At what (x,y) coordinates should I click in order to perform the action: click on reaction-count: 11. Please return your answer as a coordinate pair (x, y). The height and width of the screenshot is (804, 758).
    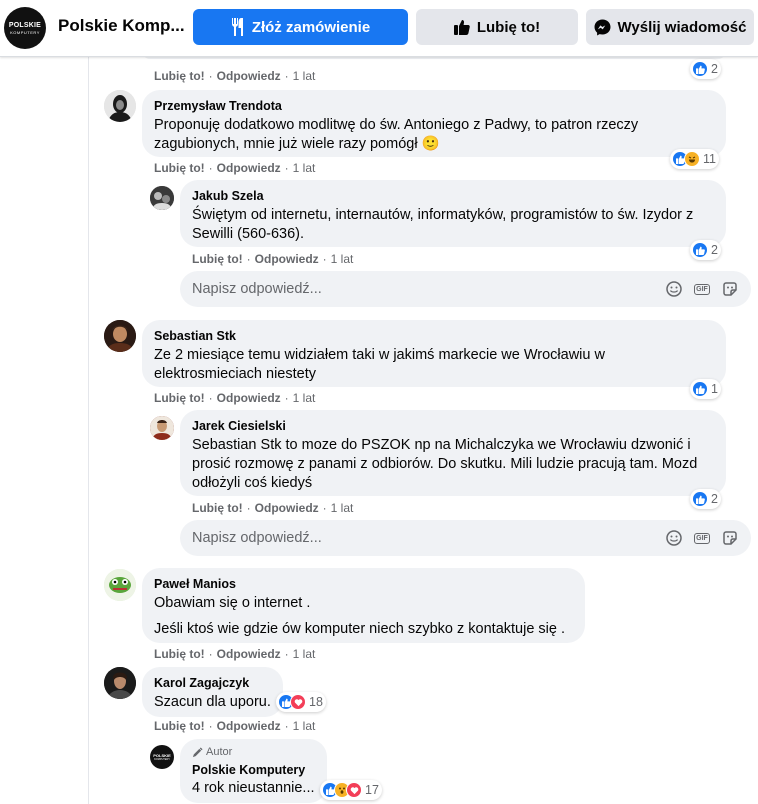
    Looking at the image, I should click on (709, 159).